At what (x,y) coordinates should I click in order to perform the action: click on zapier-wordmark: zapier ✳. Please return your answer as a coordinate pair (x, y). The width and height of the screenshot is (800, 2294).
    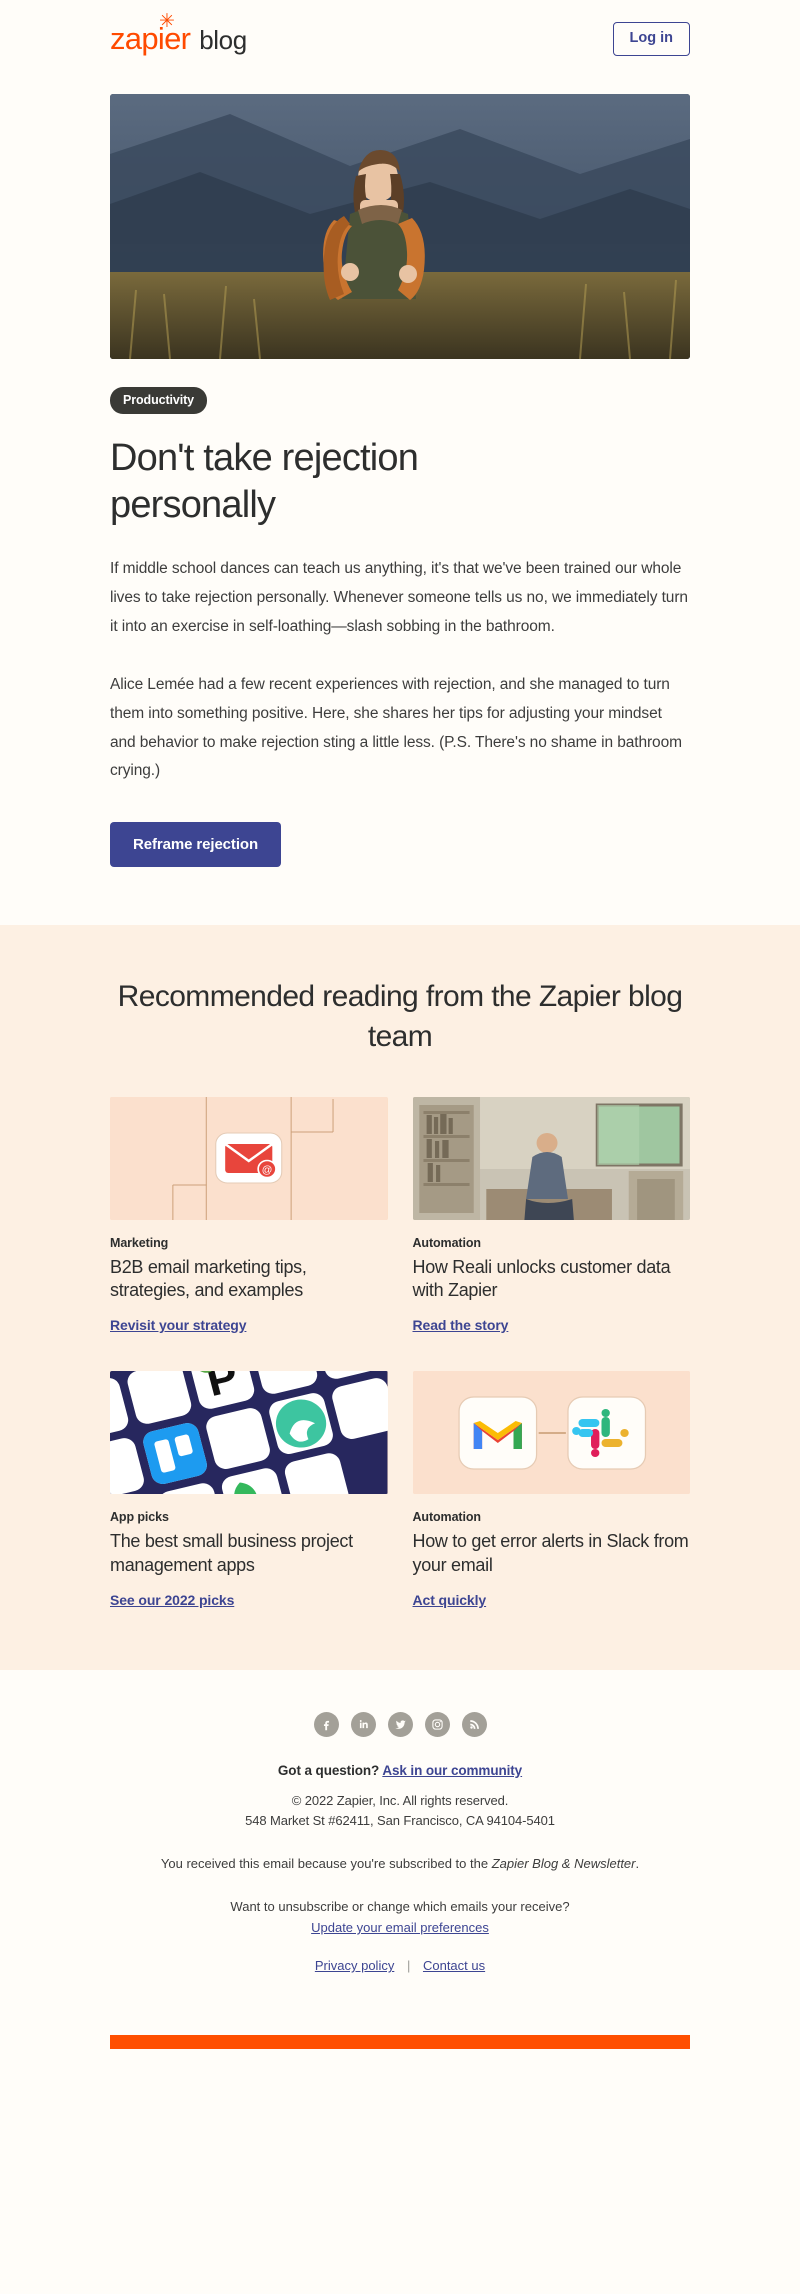
    Looking at the image, I should click on (150, 34).